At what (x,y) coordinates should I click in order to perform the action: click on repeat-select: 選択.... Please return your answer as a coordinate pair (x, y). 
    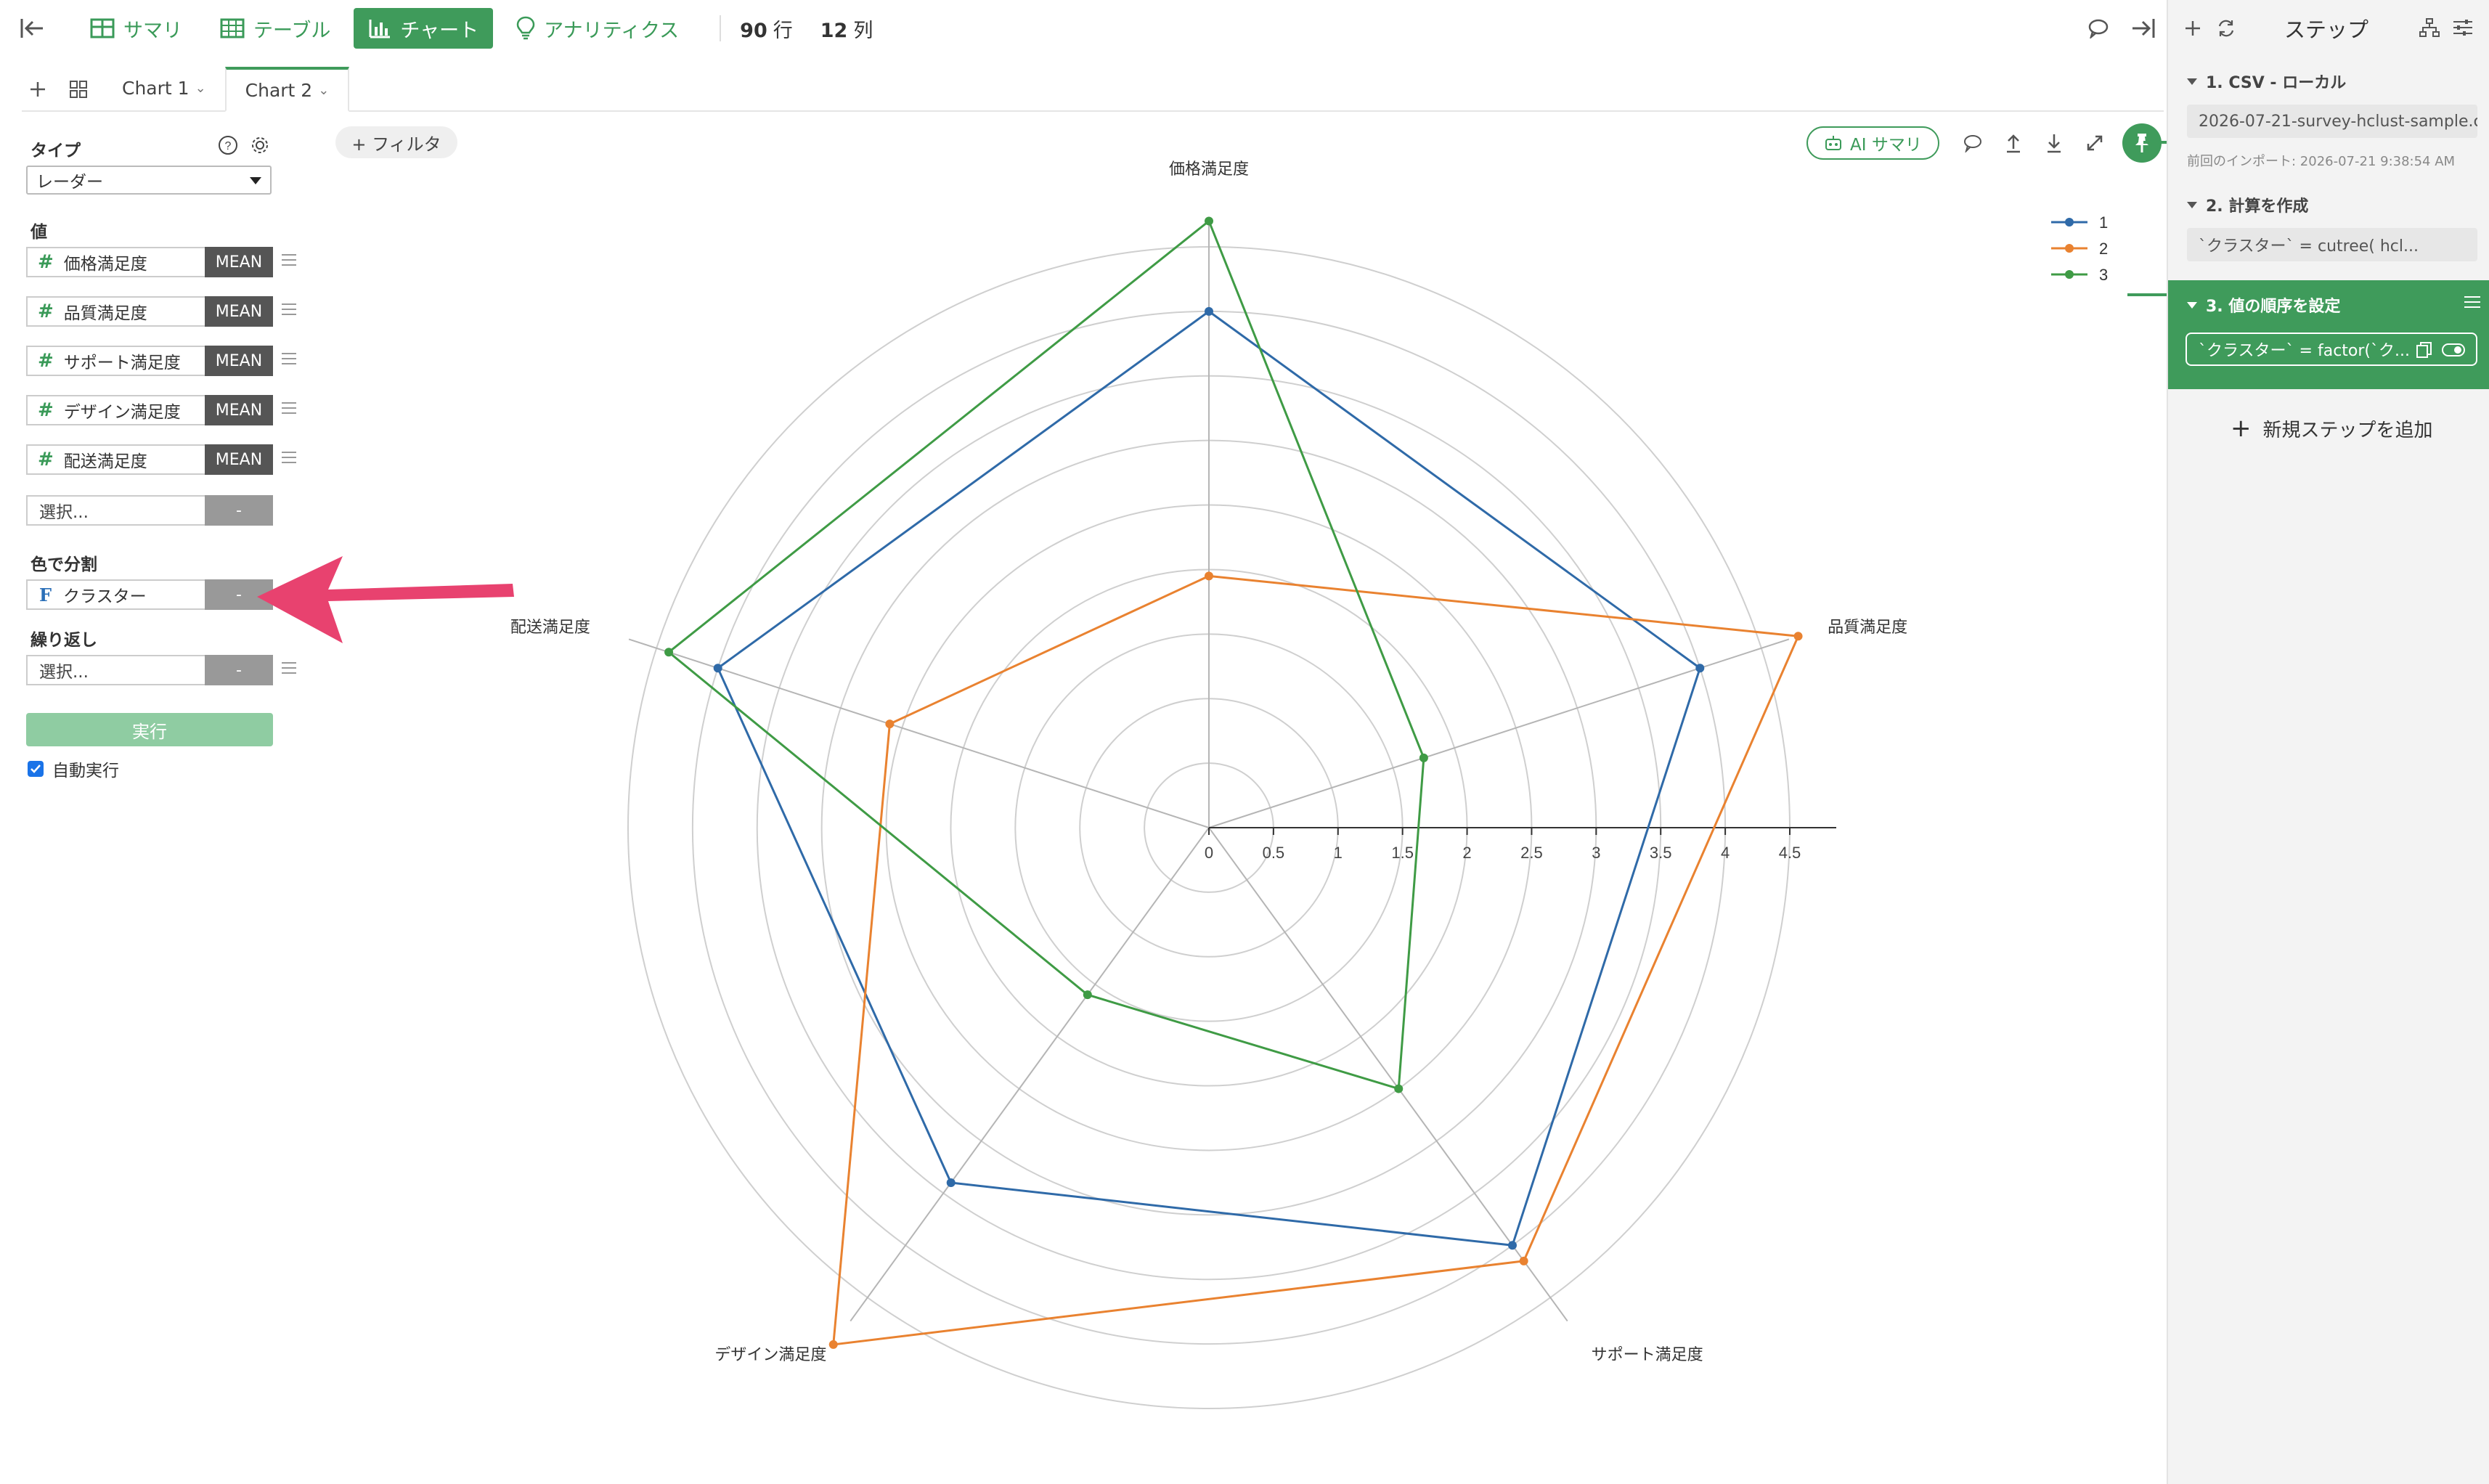
    Looking at the image, I should click on (115, 670).